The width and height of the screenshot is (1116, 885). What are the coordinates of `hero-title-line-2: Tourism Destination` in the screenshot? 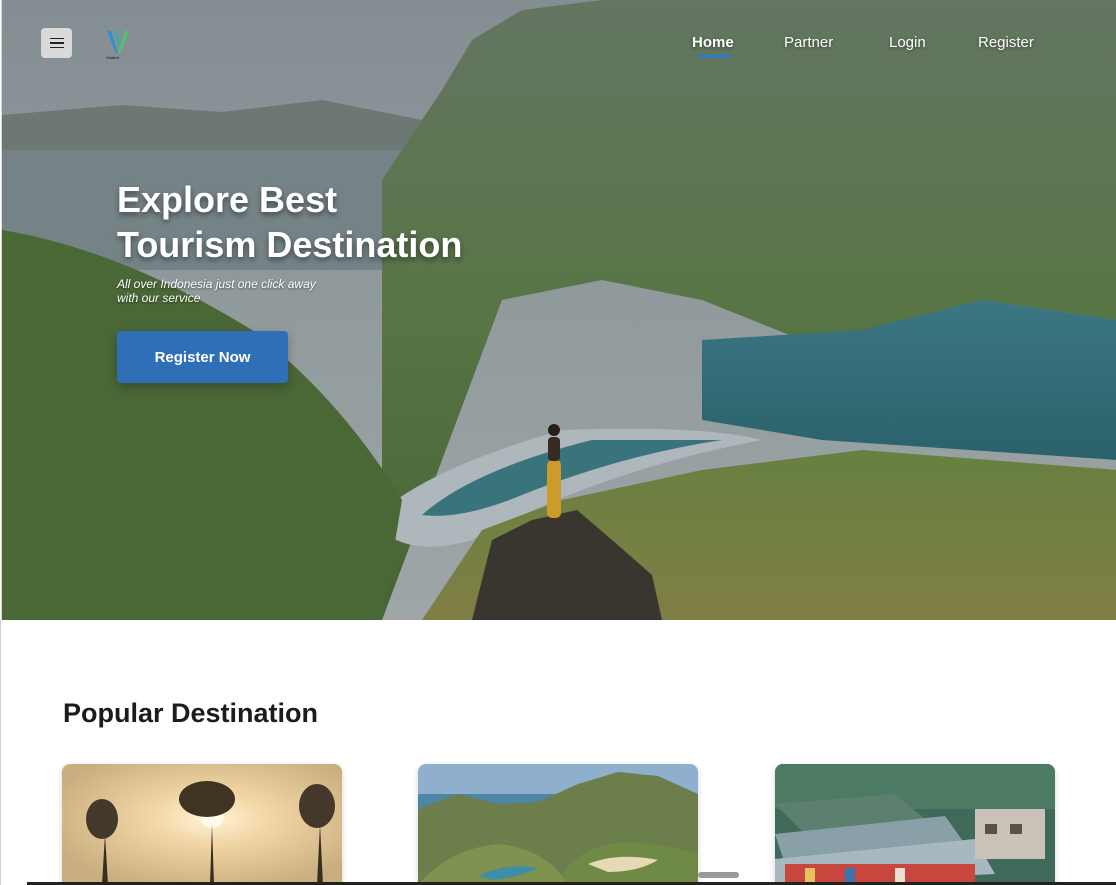 It's located at (290, 244).